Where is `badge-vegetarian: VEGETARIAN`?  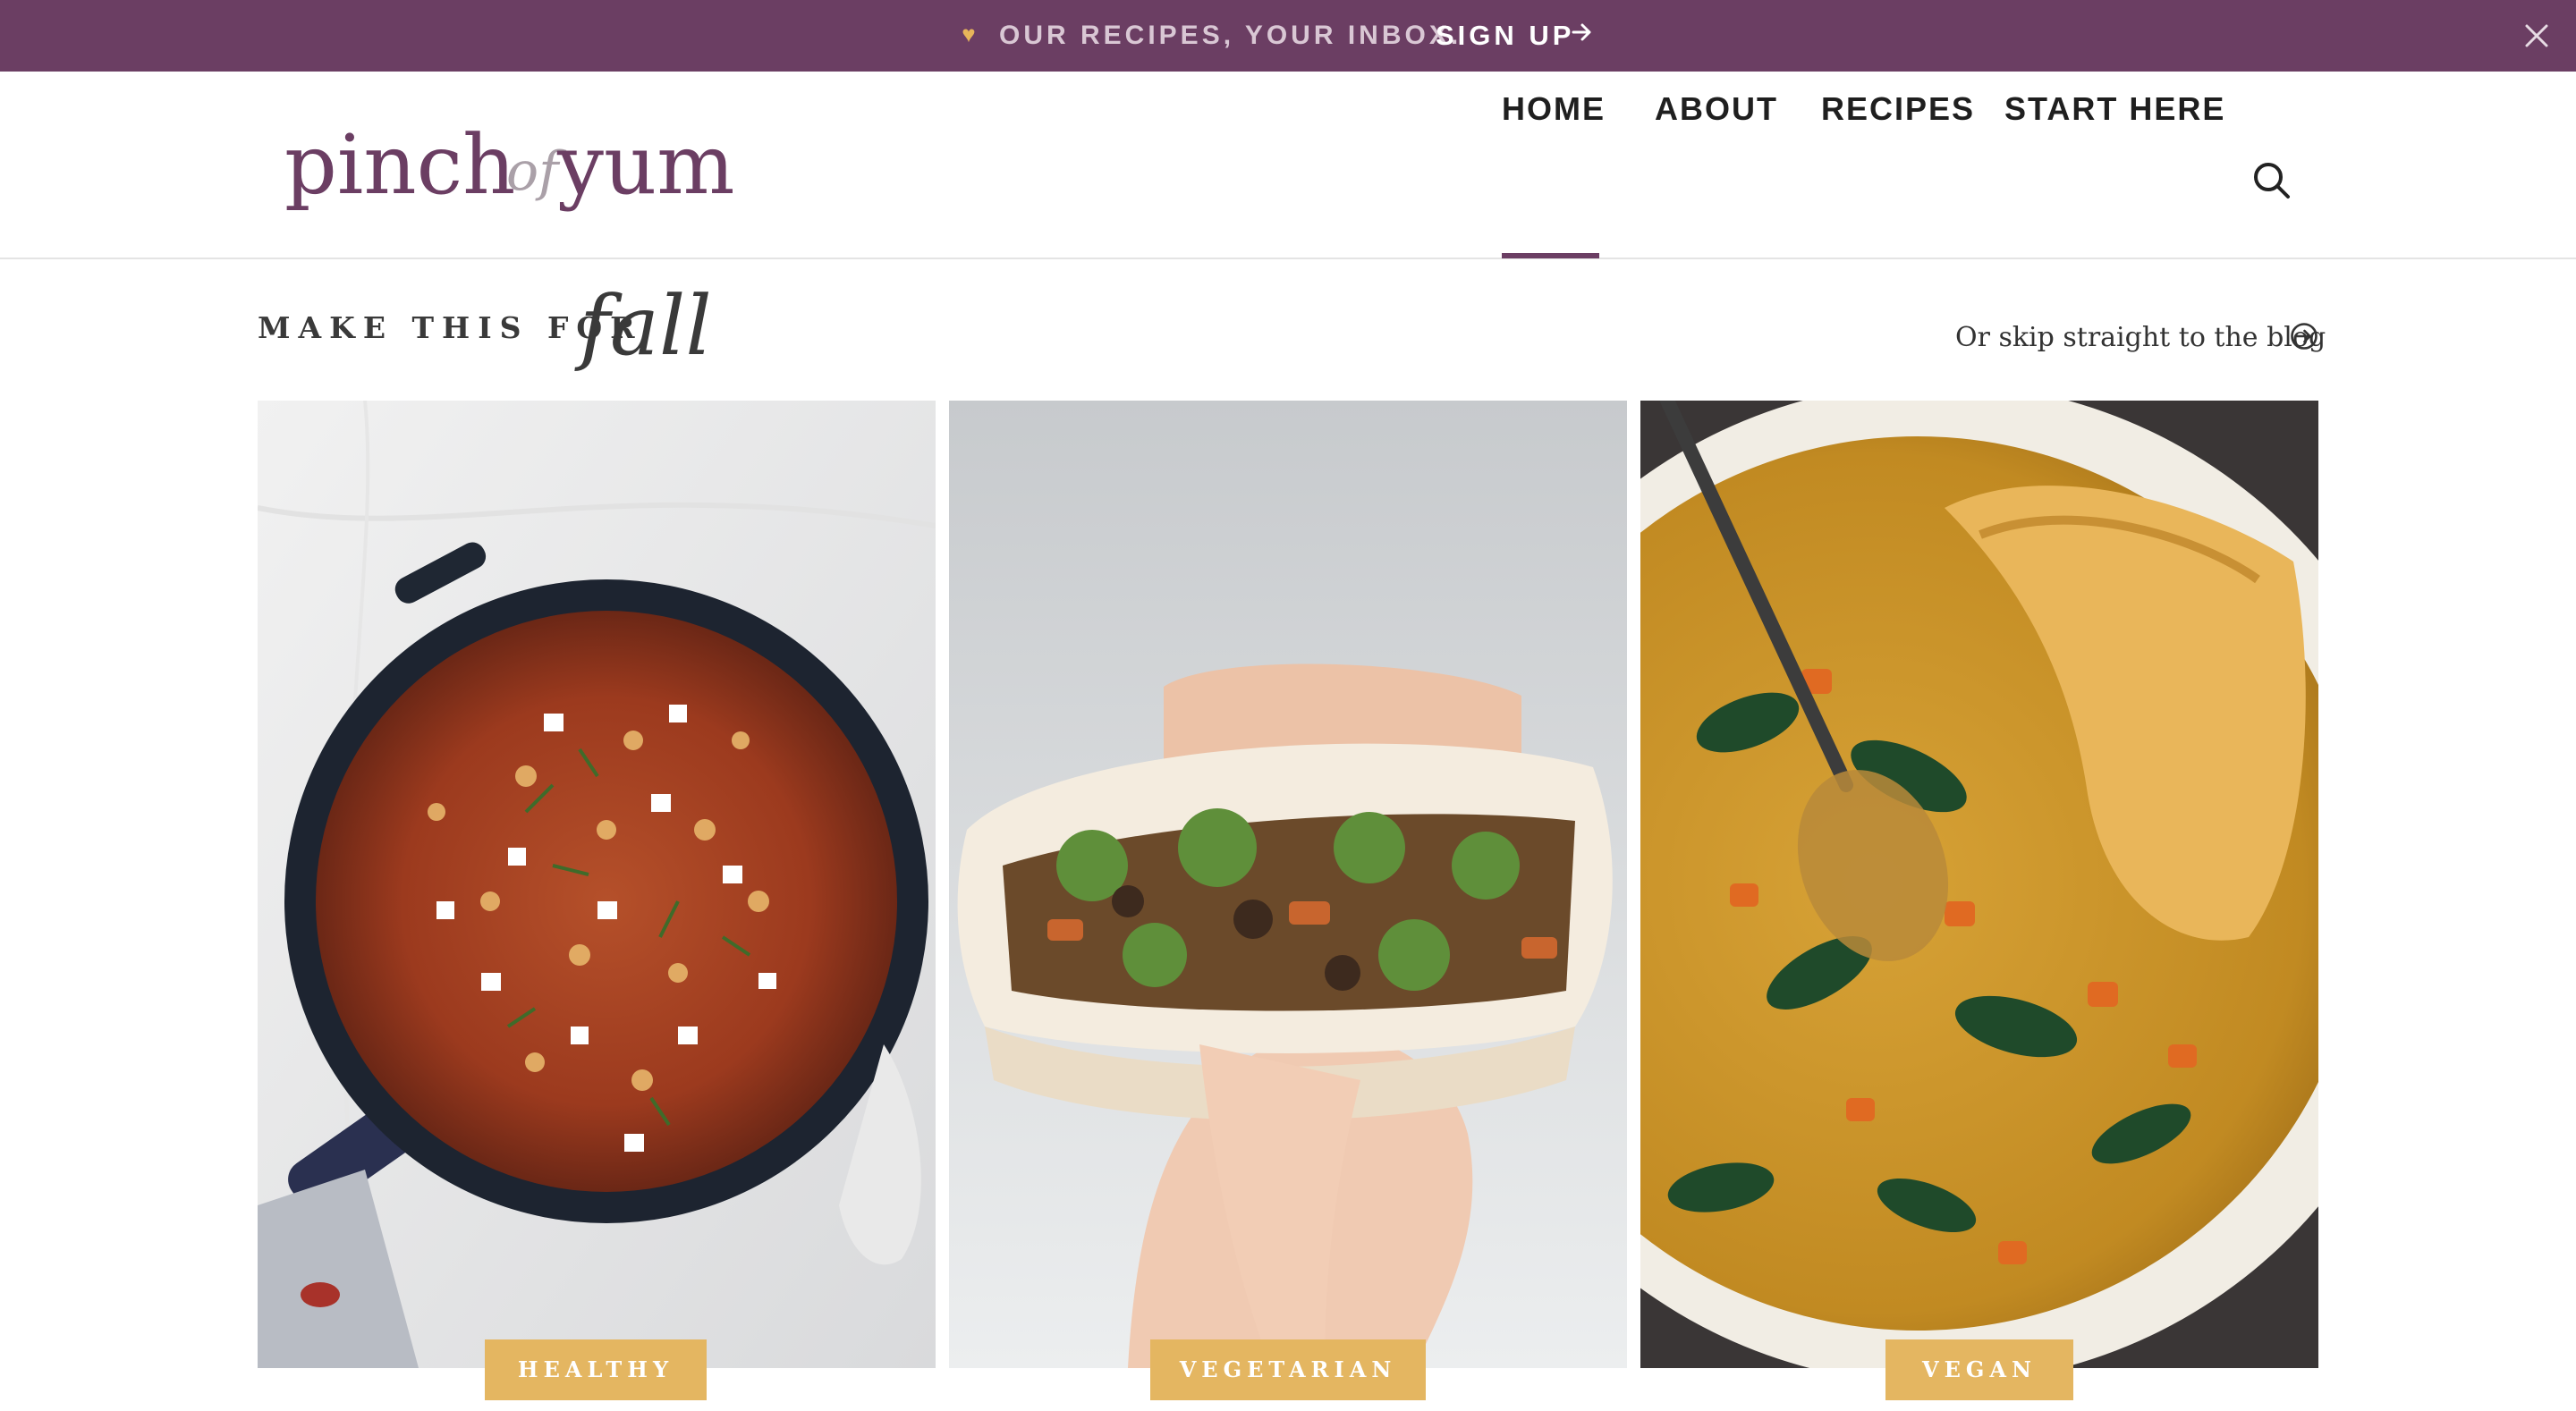
badge-vegetarian: VEGETARIAN is located at coordinates (1288, 1370).